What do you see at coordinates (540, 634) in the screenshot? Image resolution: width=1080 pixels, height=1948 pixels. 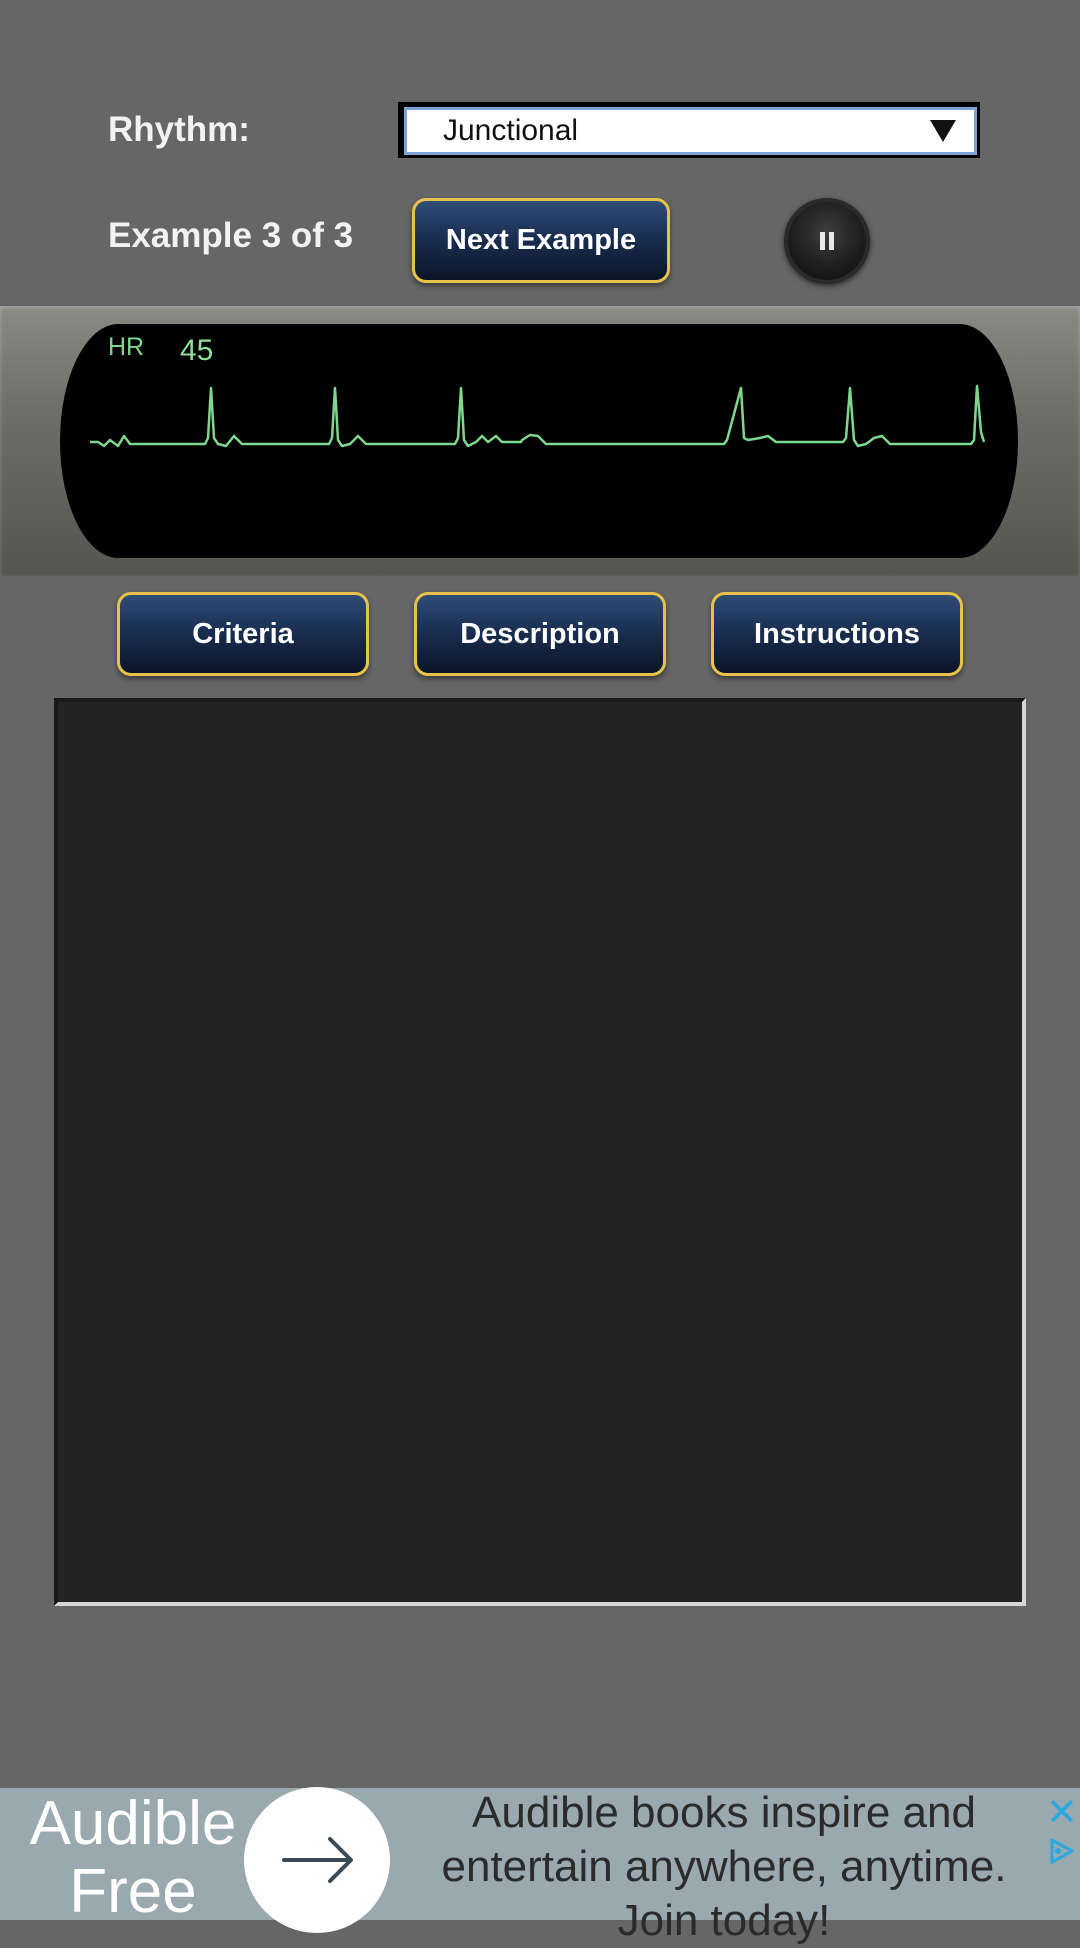 I see `description-button: Description` at bounding box center [540, 634].